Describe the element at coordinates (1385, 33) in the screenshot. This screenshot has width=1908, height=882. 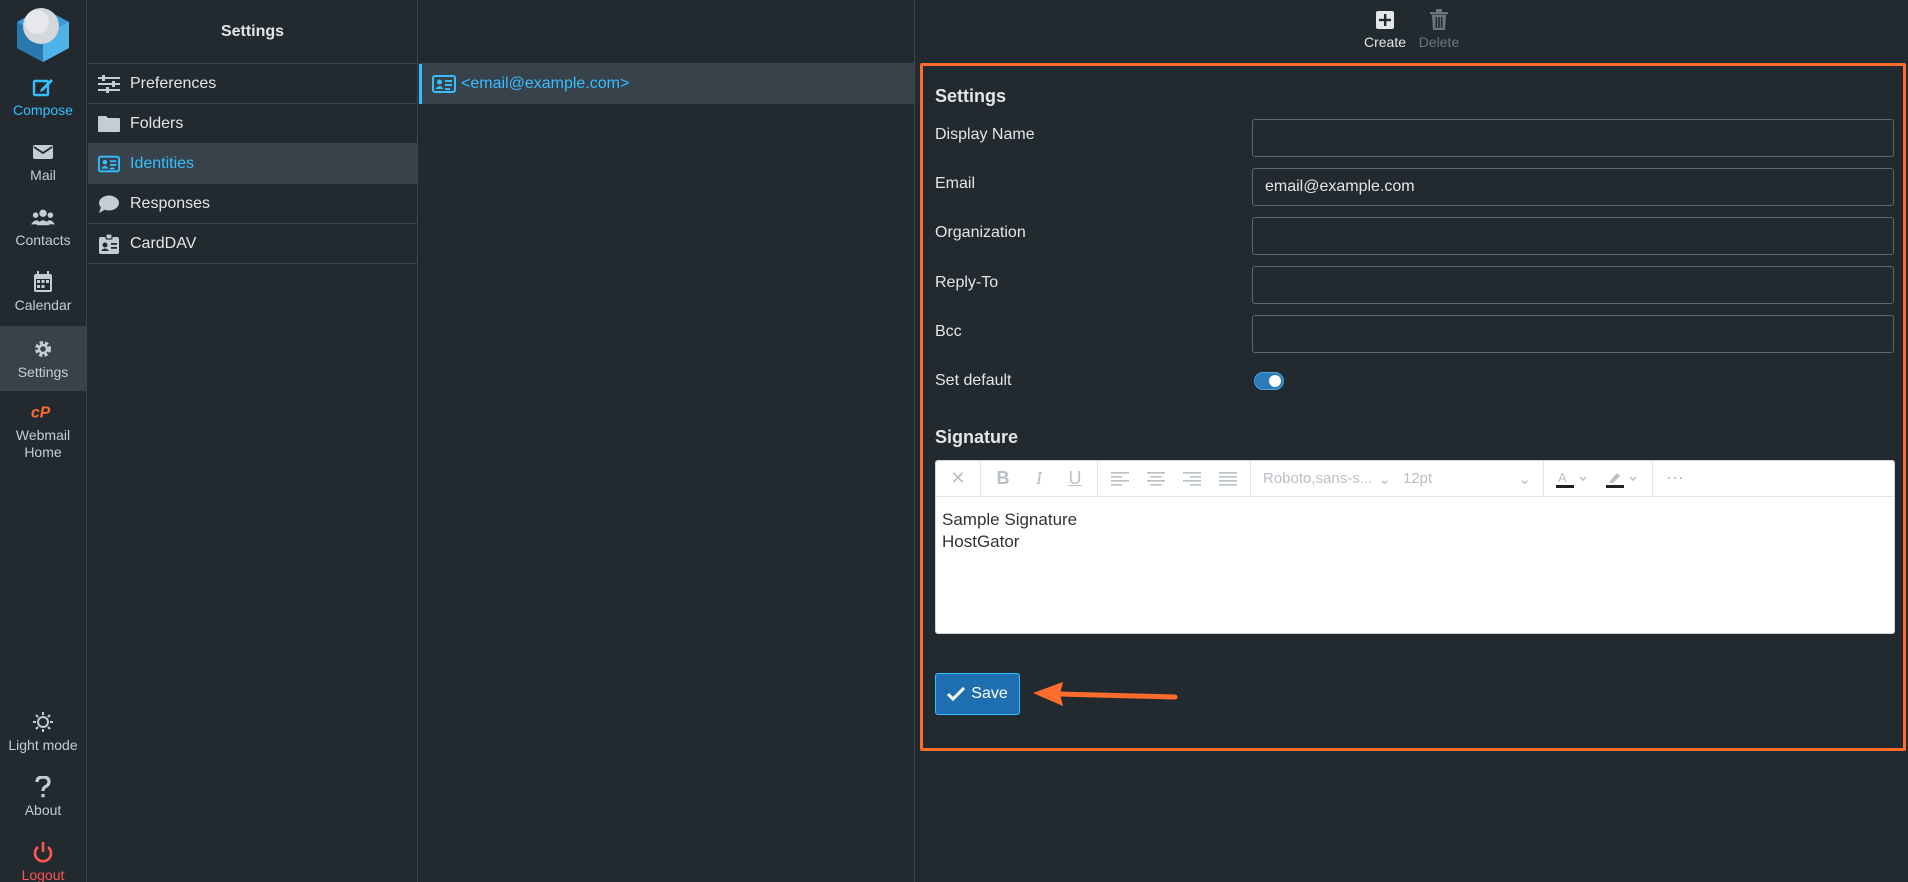
I see `create-button: Create` at that location.